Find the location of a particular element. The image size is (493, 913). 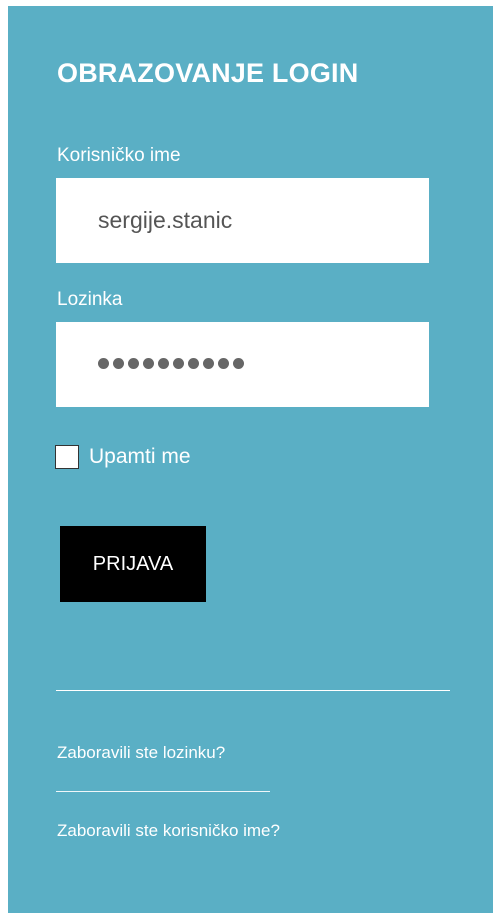

forgot-password-link: Zaboravili ste lozinku? is located at coordinates (141, 753).